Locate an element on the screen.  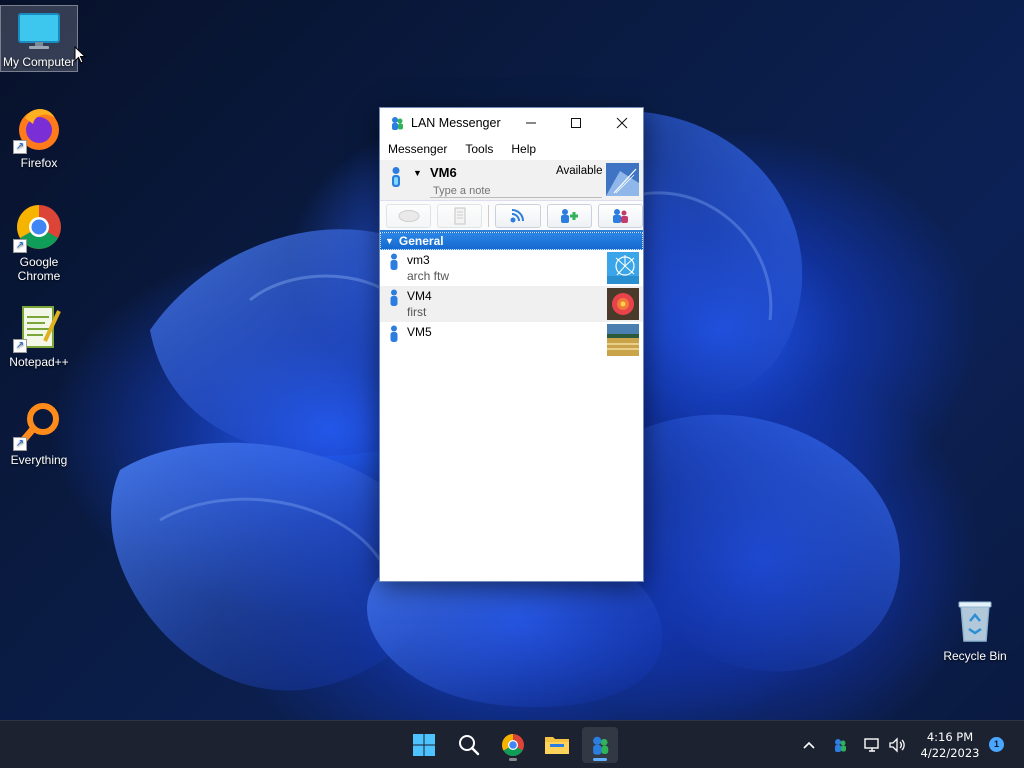
chat-bubble-icon is located at coordinates (409, 215).